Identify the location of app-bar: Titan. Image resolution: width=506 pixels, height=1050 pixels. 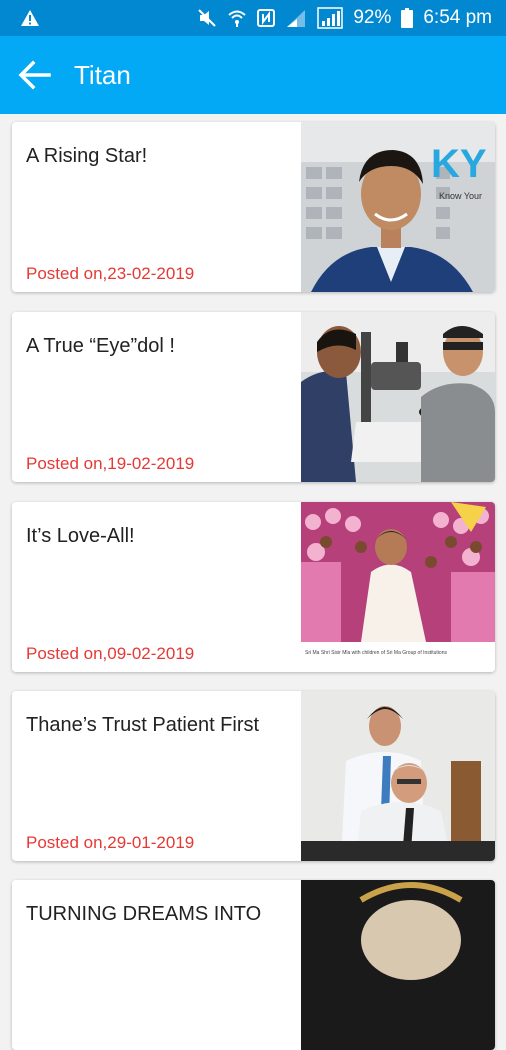
(253, 75).